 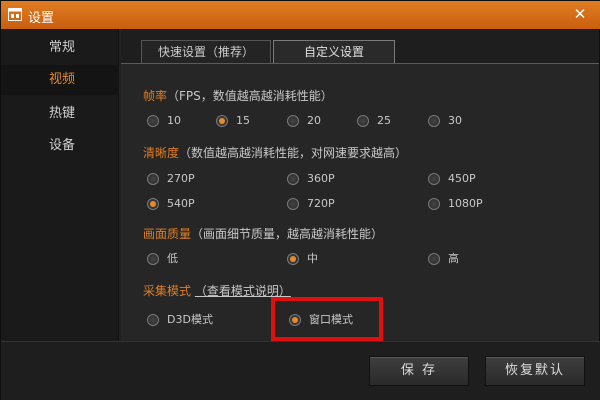 I want to click on sidebar-item-general: 常规, so click(x=60, y=48).